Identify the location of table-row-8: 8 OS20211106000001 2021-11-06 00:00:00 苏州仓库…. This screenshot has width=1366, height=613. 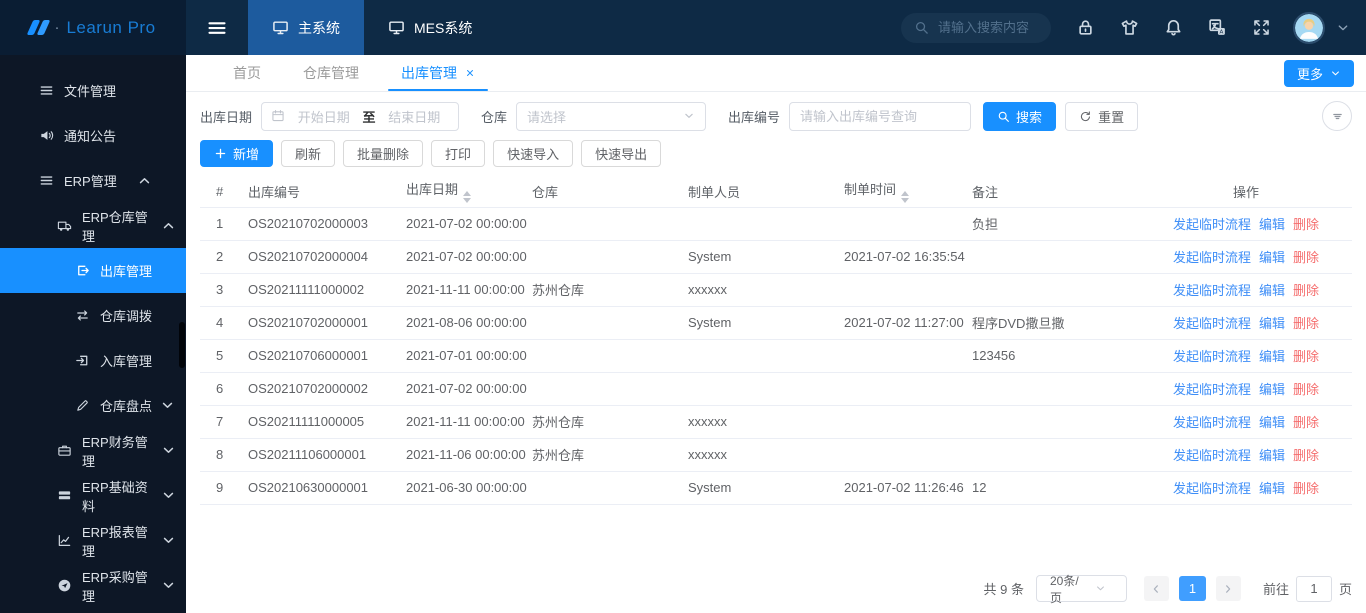
(776, 455).